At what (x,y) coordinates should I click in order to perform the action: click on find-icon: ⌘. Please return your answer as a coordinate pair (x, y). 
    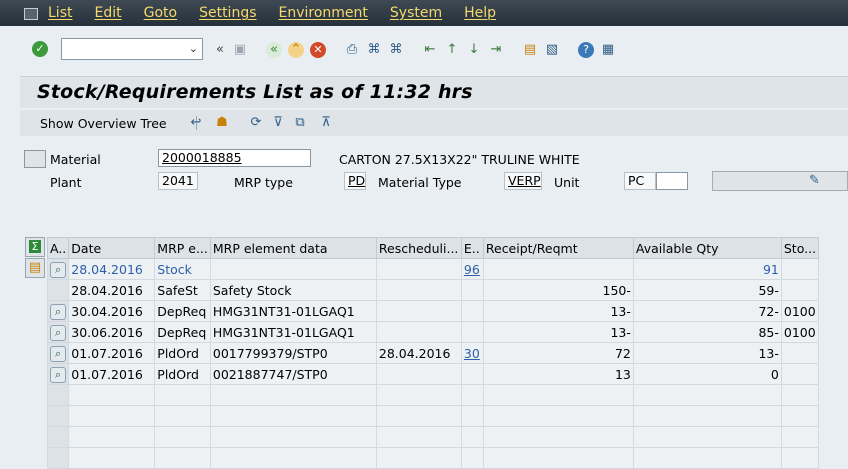
    Looking at the image, I should click on (374, 50).